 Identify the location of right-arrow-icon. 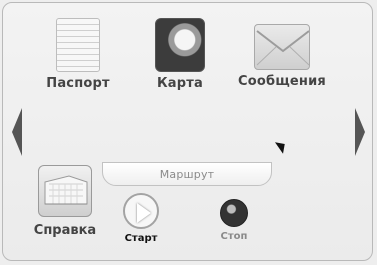
(360, 132).